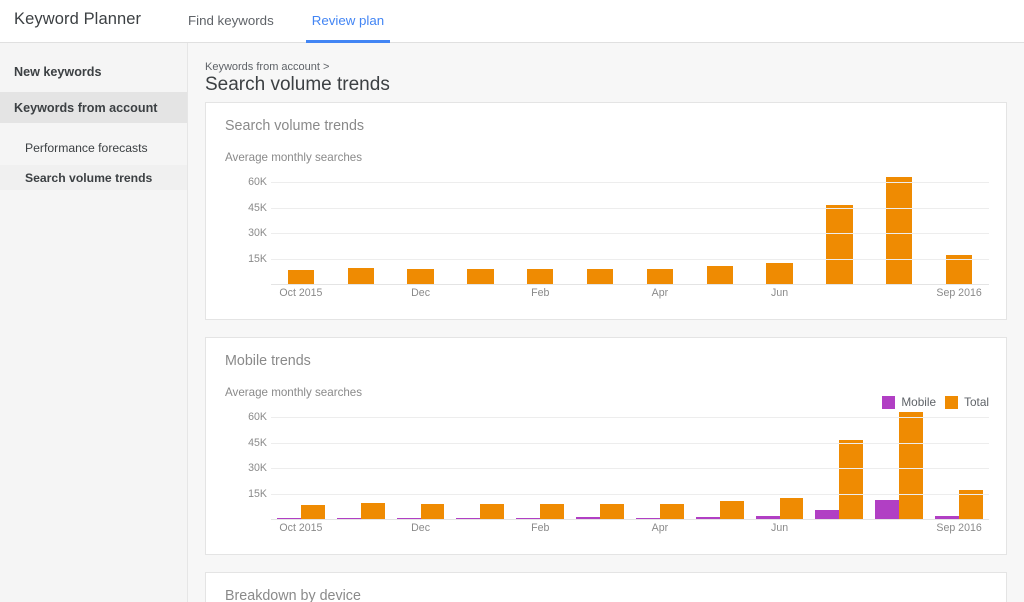  Describe the element at coordinates (93, 147) in the screenshot. I see `sidebar-item-performance-forecasts: Performance forecasts` at that location.